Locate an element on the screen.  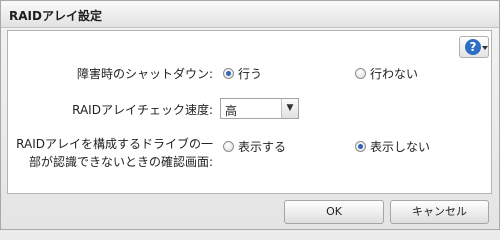
shutdown-enable-label: 行う is located at coordinates (250, 73).